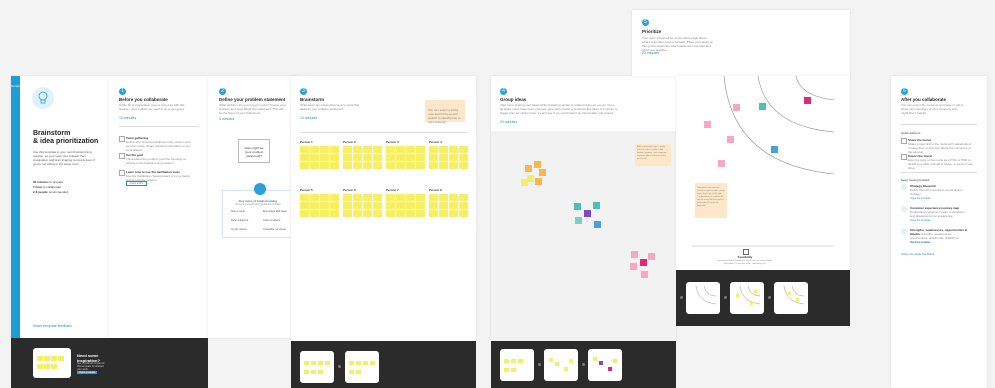 The height and width of the screenshot is (388, 995). What do you see at coordinates (917, 254) in the screenshot?
I see `after-feedback-link: Share template feedback` at bounding box center [917, 254].